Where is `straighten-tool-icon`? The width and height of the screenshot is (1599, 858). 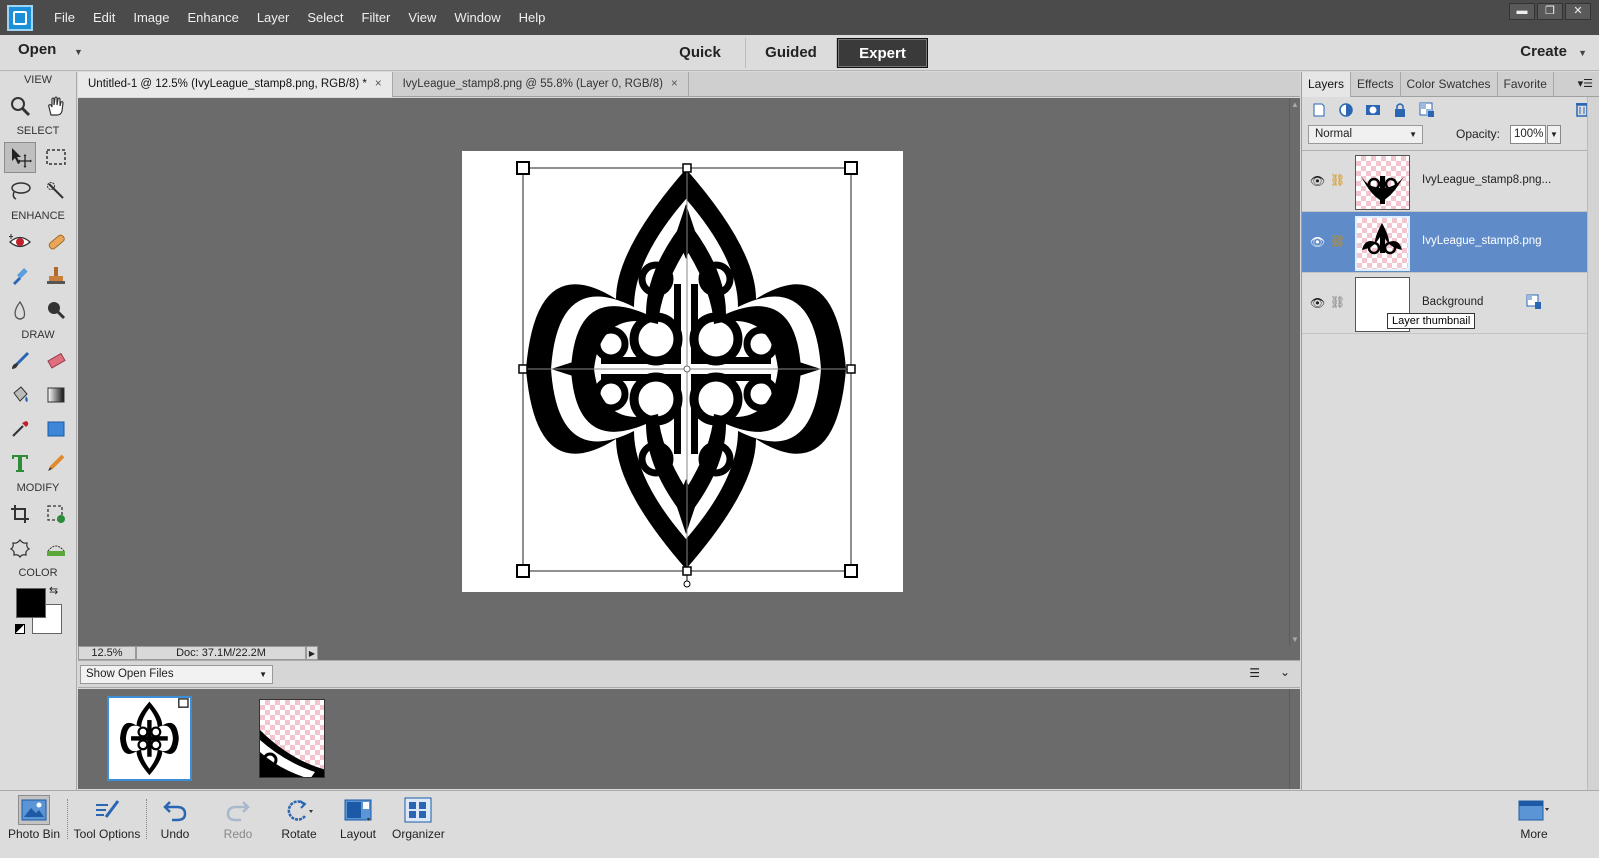 straighten-tool-icon is located at coordinates (56, 548).